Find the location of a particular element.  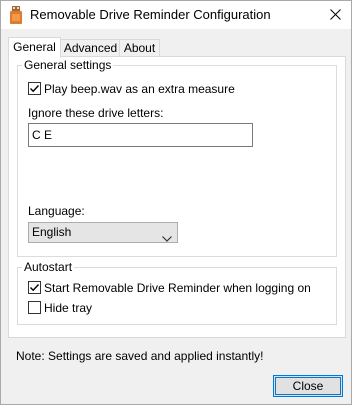

ignore-letters-label: Ignore these drive letters: is located at coordinates (96, 113).